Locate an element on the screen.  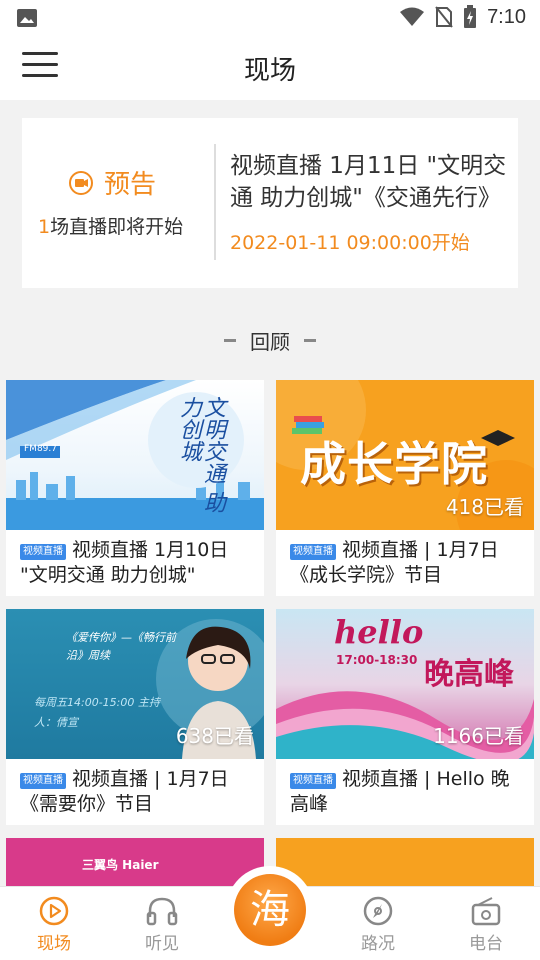
thumbnail-title: 文明交通 助力创城 is located at coordinates (200, 454).